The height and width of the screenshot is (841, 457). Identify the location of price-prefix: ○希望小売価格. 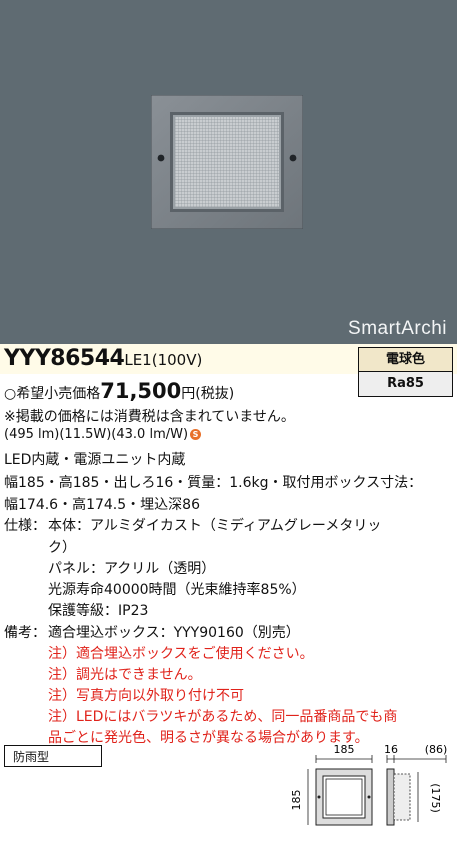
(52, 394).